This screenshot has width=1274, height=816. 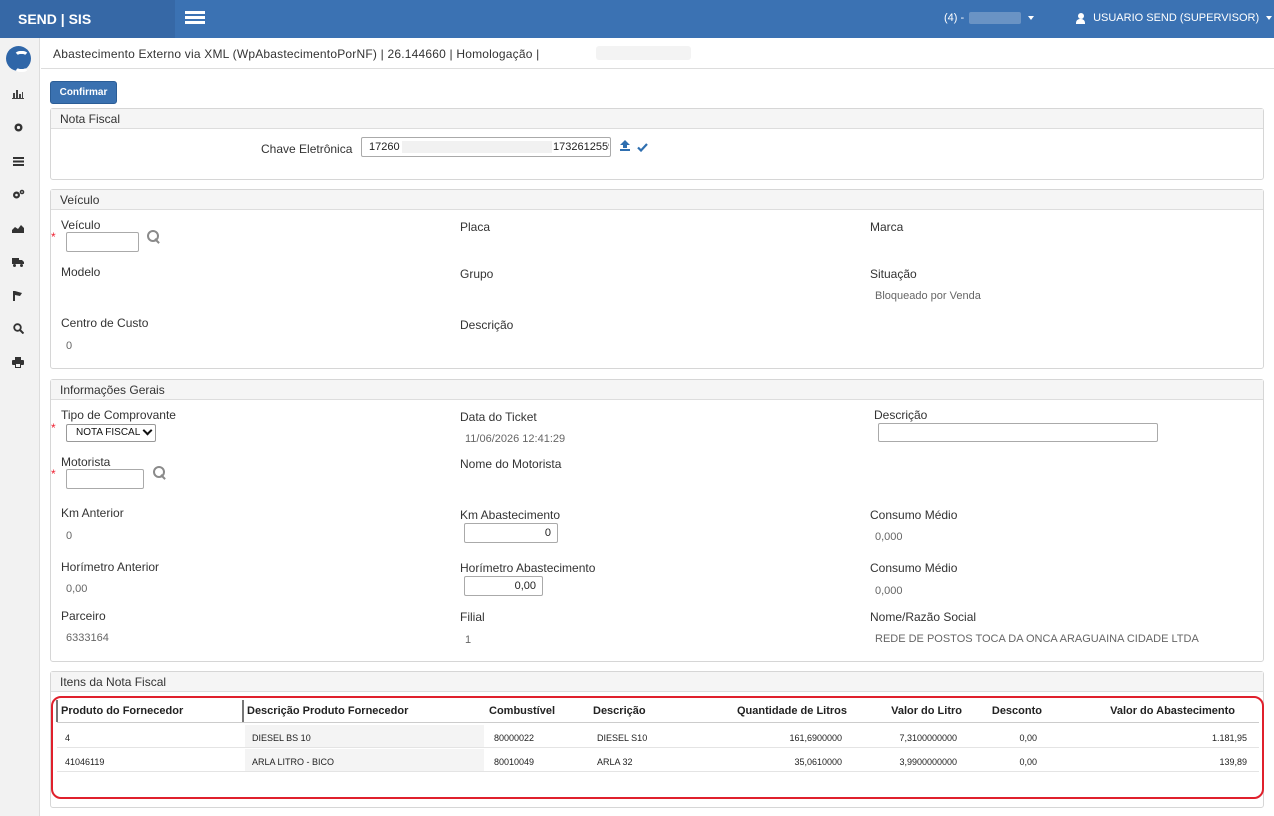 I want to click on veiculo-label: Veículo, so click(x=81, y=225).